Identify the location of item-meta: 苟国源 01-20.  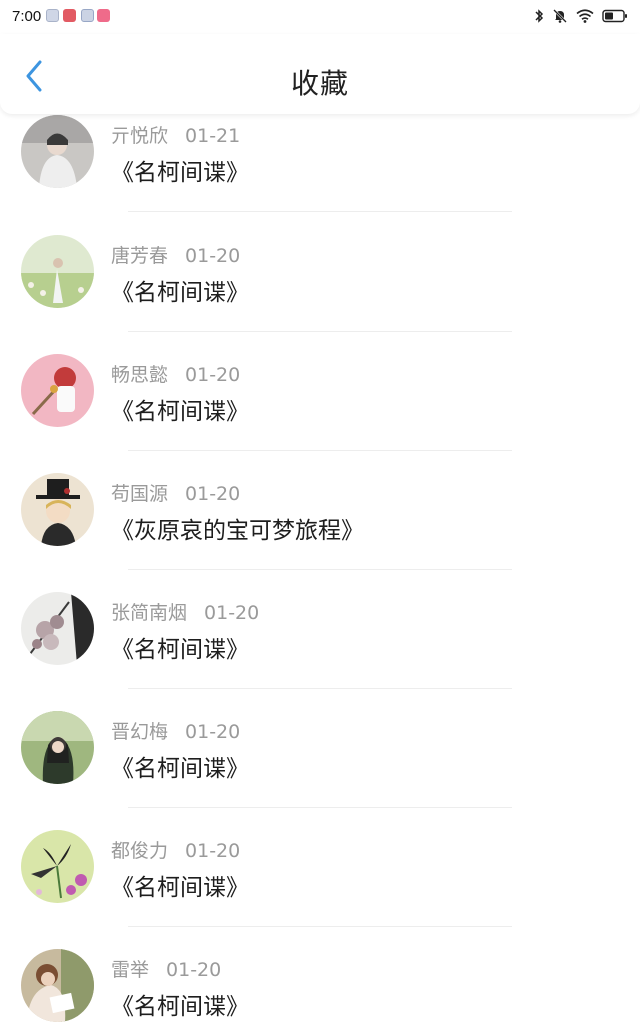
(175, 492).